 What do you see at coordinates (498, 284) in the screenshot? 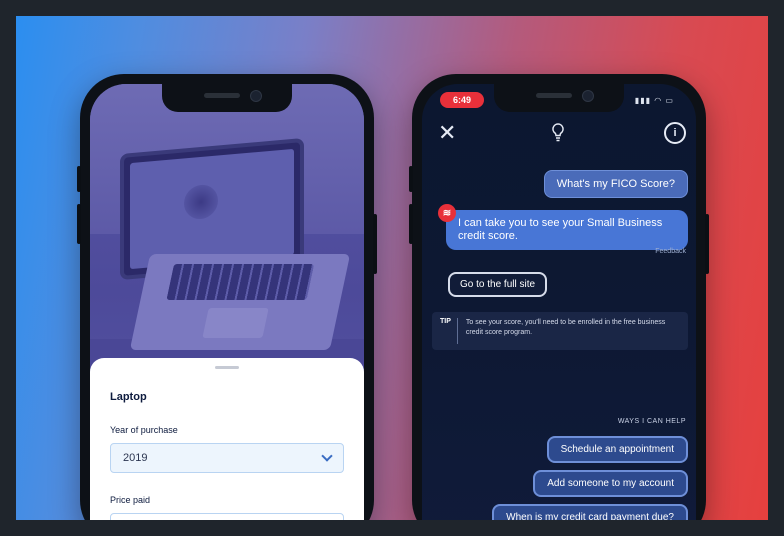
I see `full-site-button: Go to the full site` at bounding box center [498, 284].